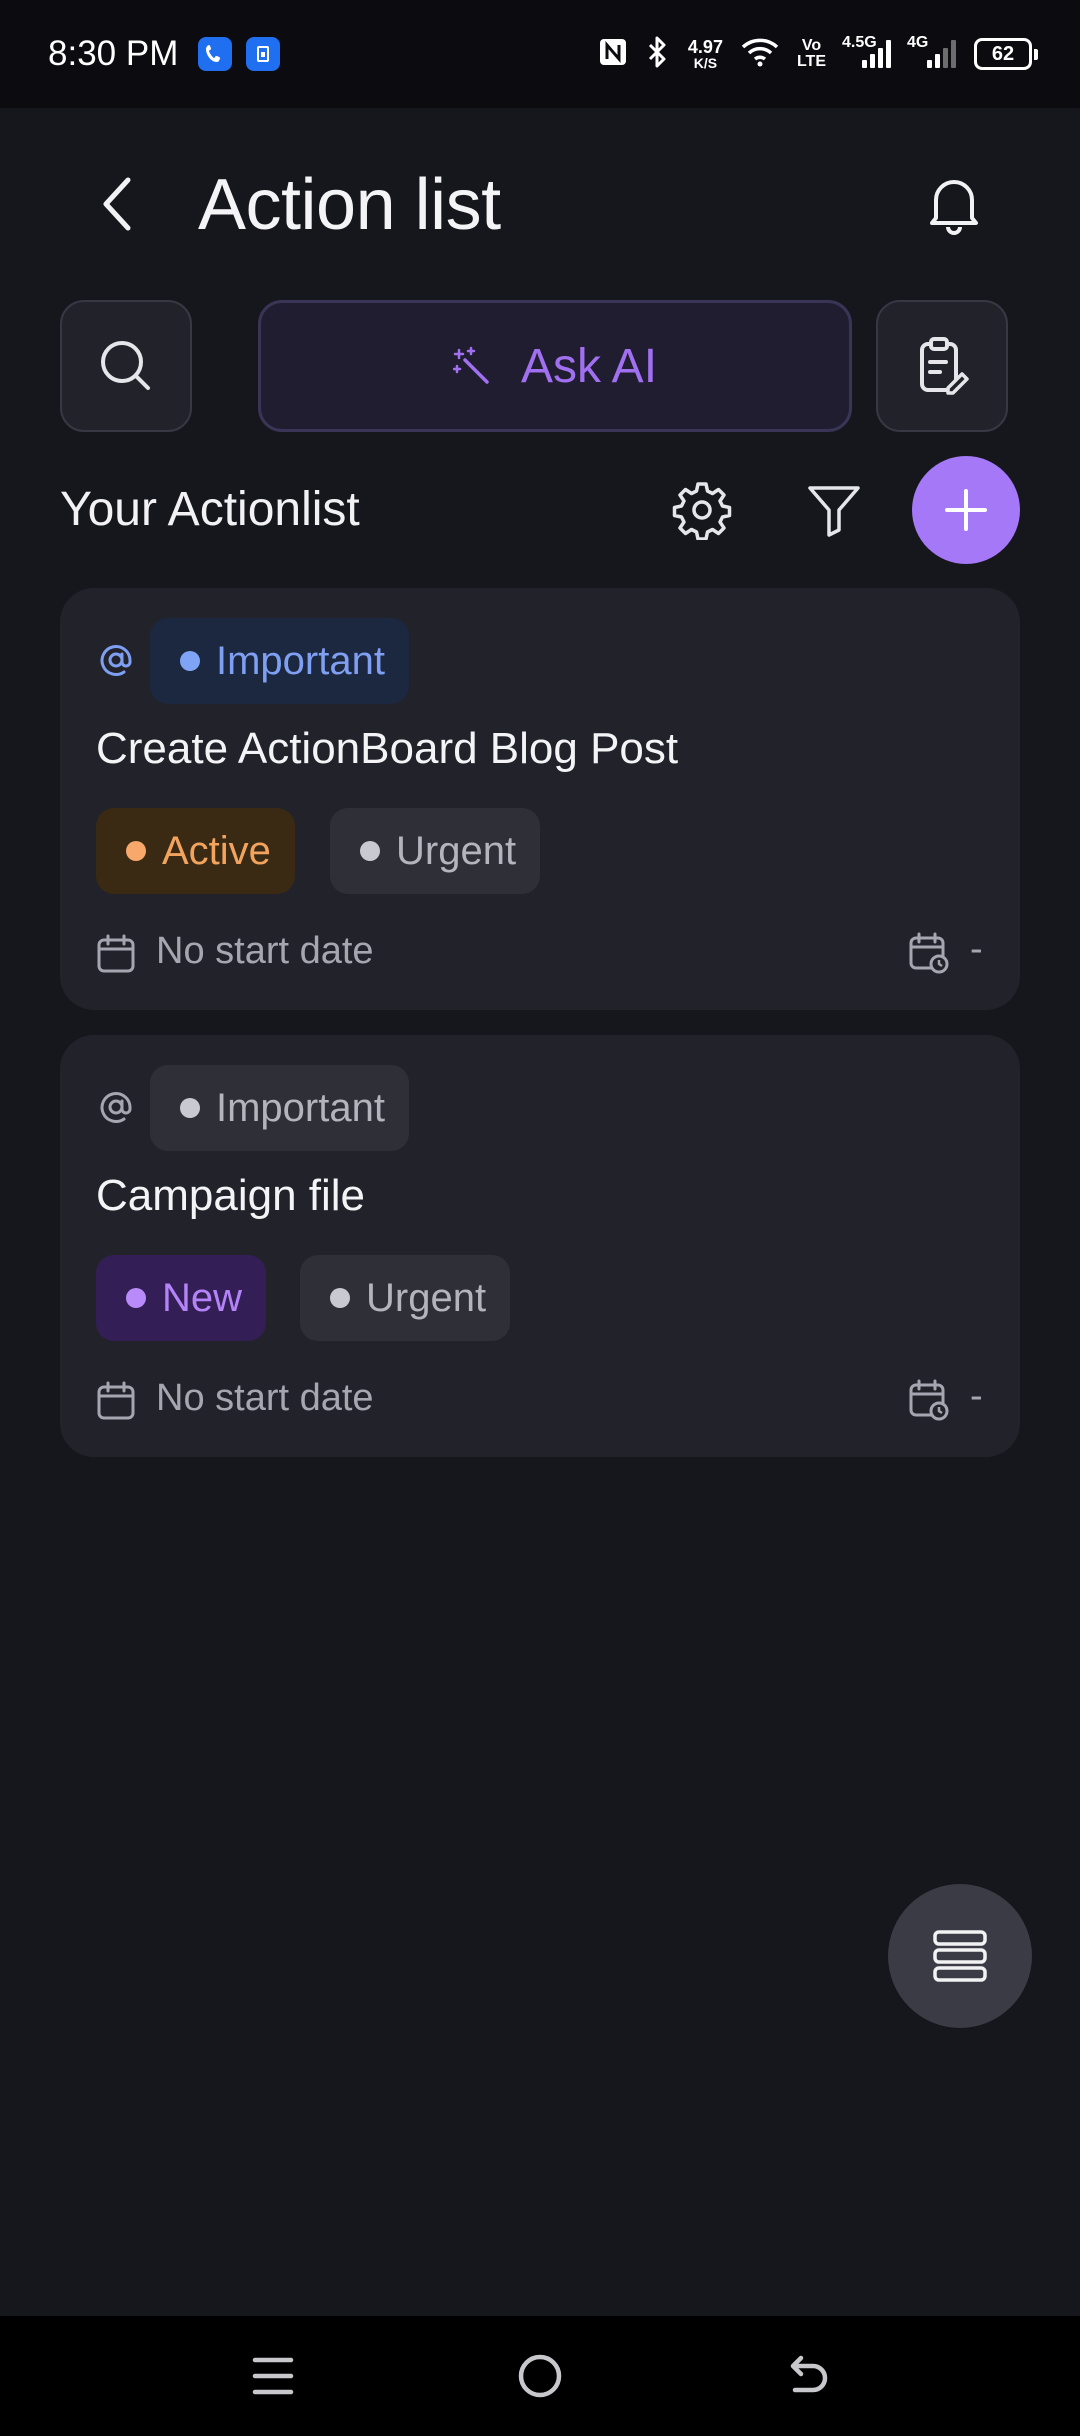 This screenshot has height=2436, width=1080. I want to click on status-right: 4.97 K/S Vo LTE 4.5G 4G 62, so click(818, 54).